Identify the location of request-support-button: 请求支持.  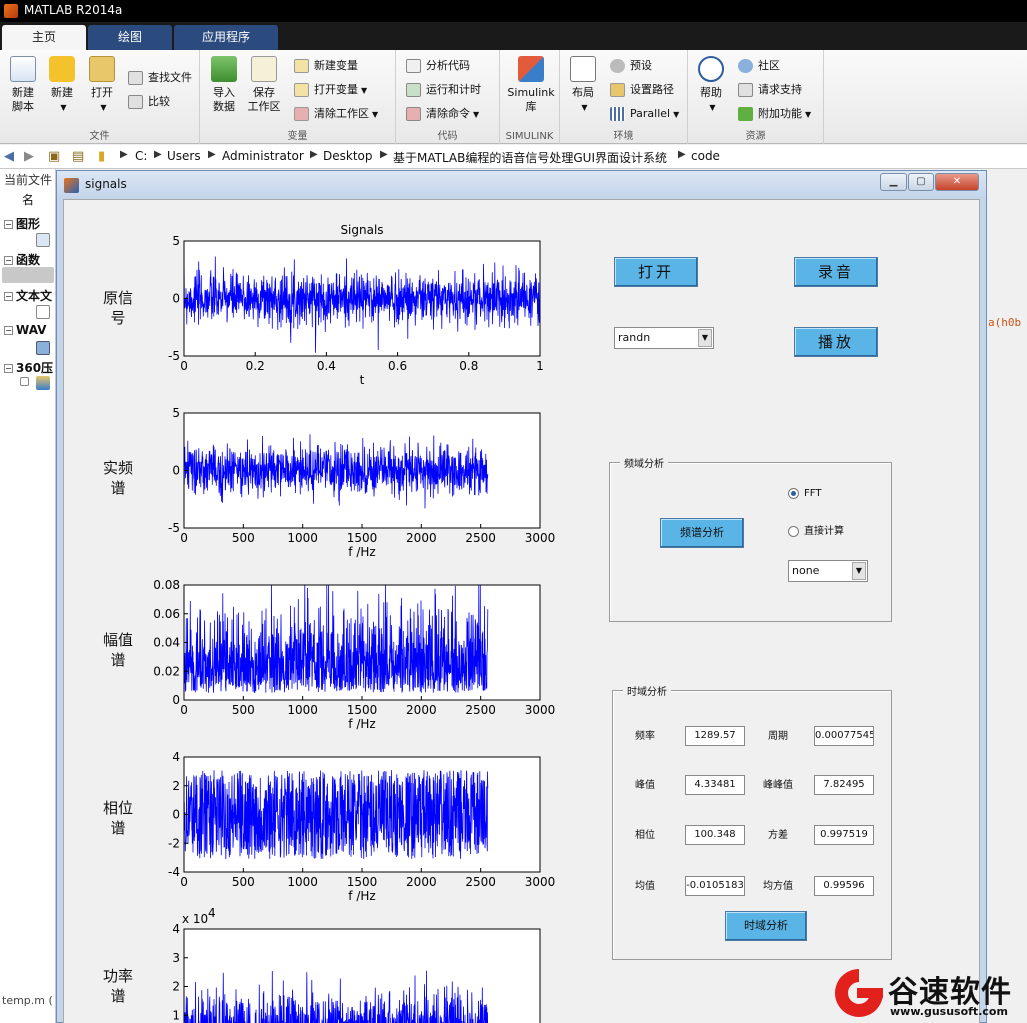
(770, 90).